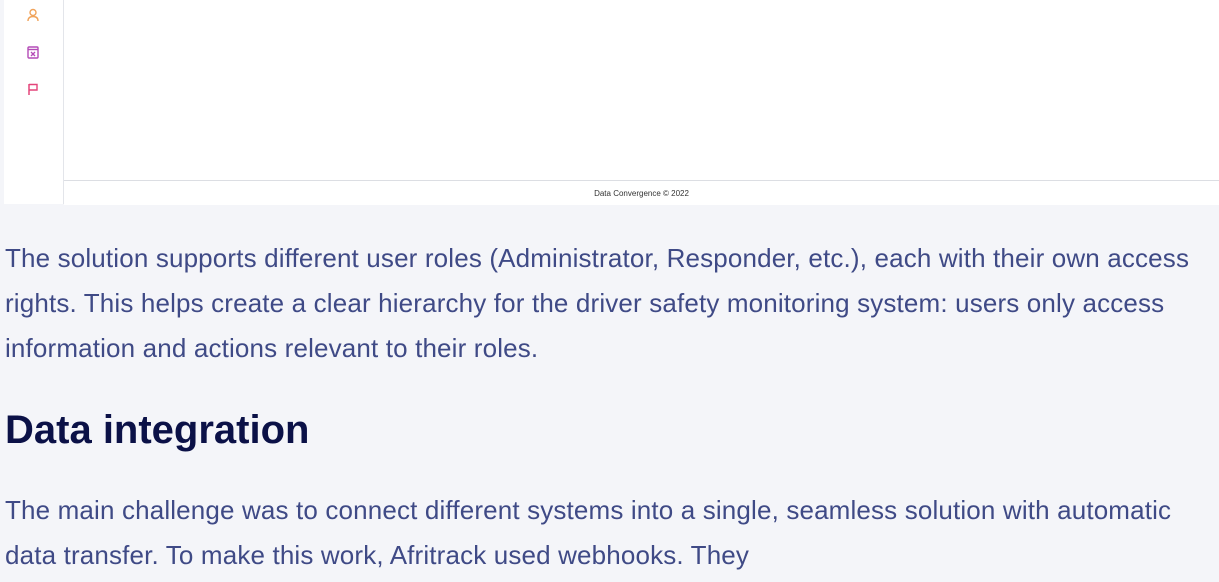 The image size is (1219, 582). I want to click on user-icon, so click(33, 15).